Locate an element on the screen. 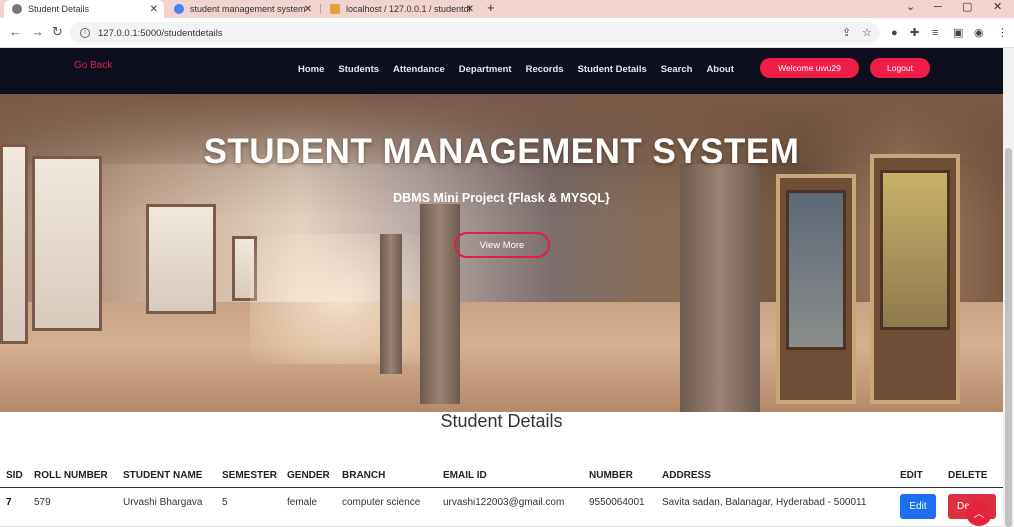 The width and height of the screenshot is (1014, 527). browser-tab-phpmyadmin: localhost / 127.0.0.1 / studentdb ✕ is located at coordinates (401, 9).